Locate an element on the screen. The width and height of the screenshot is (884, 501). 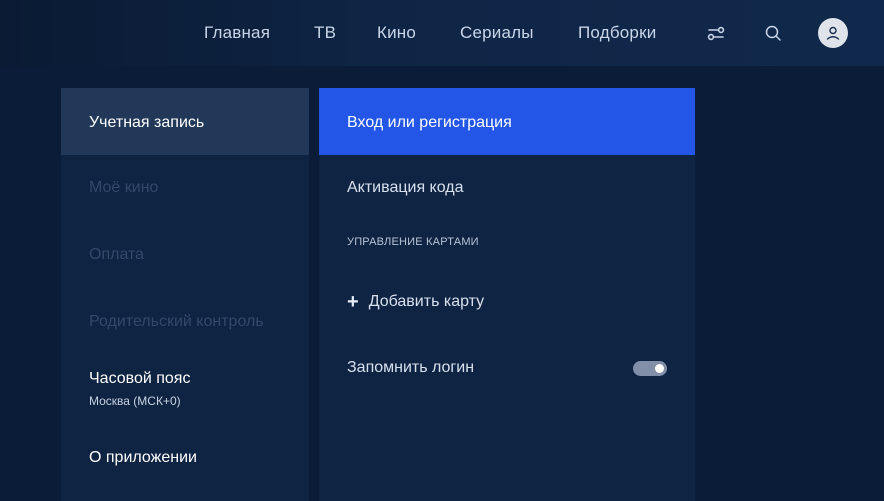
remember-login-toggle is located at coordinates (650, 368).